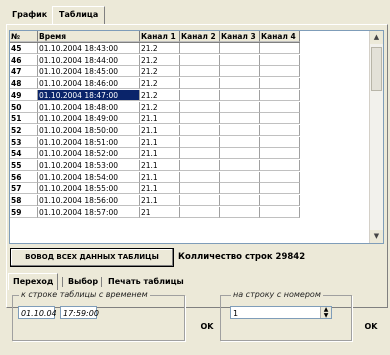 This screenshot has height=355, width=390. Describe the element at coordinates (200, 36) in the screenshot. I see `col-header-channel-2: Канал 2` at that location.